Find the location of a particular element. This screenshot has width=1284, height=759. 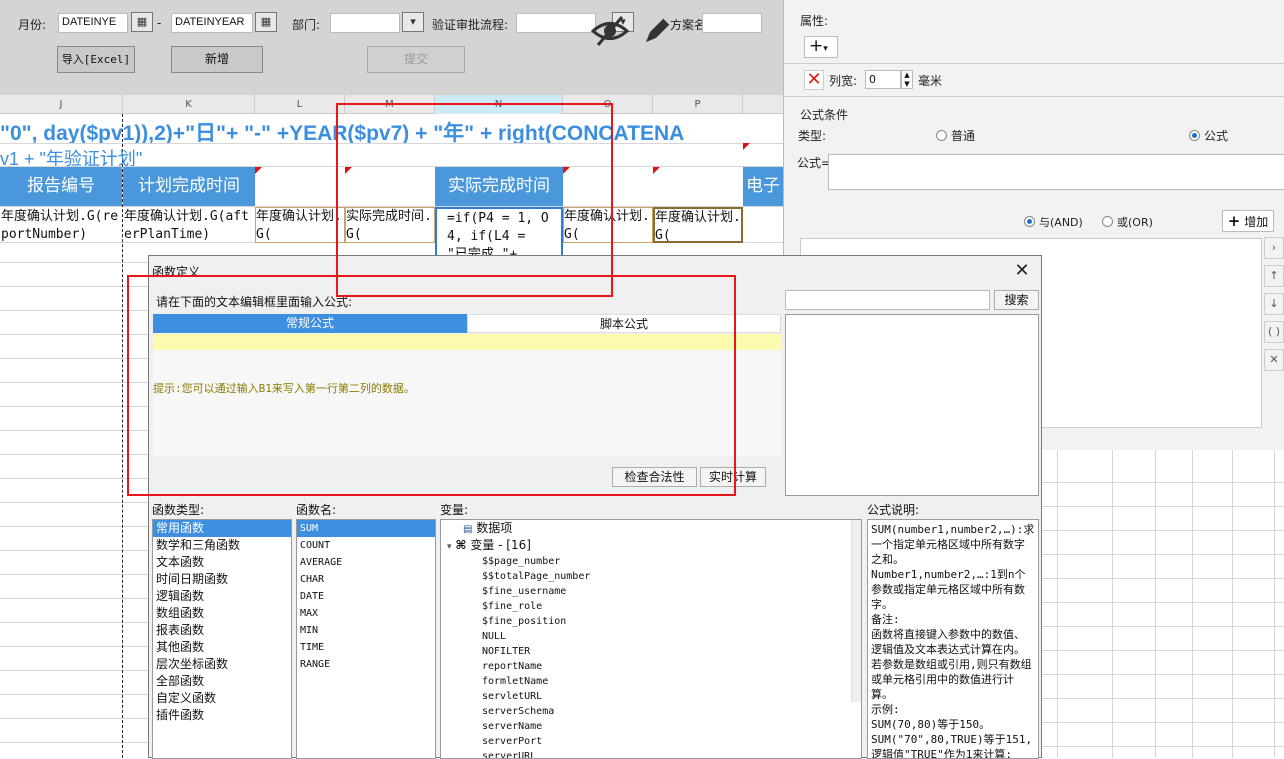

add-condition-button: + 增加 is located at coordinates (1248, 221).